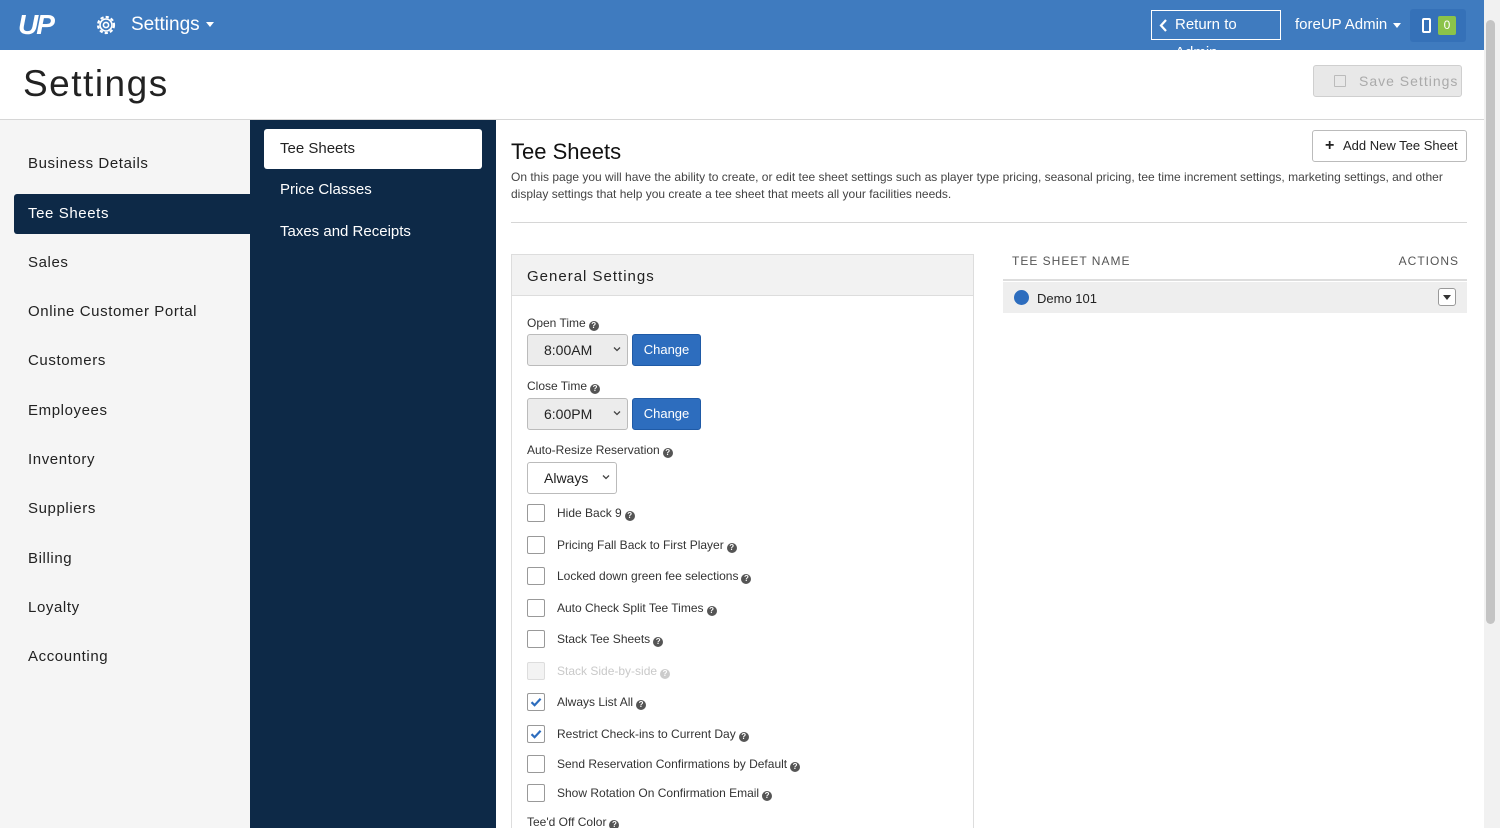 This screenshot has width=1500, height=828. What do you see at coordinates (557, 386) in the screenshot?
I see `close-time-label-text: Close Time` at bounding box center [557, 386].